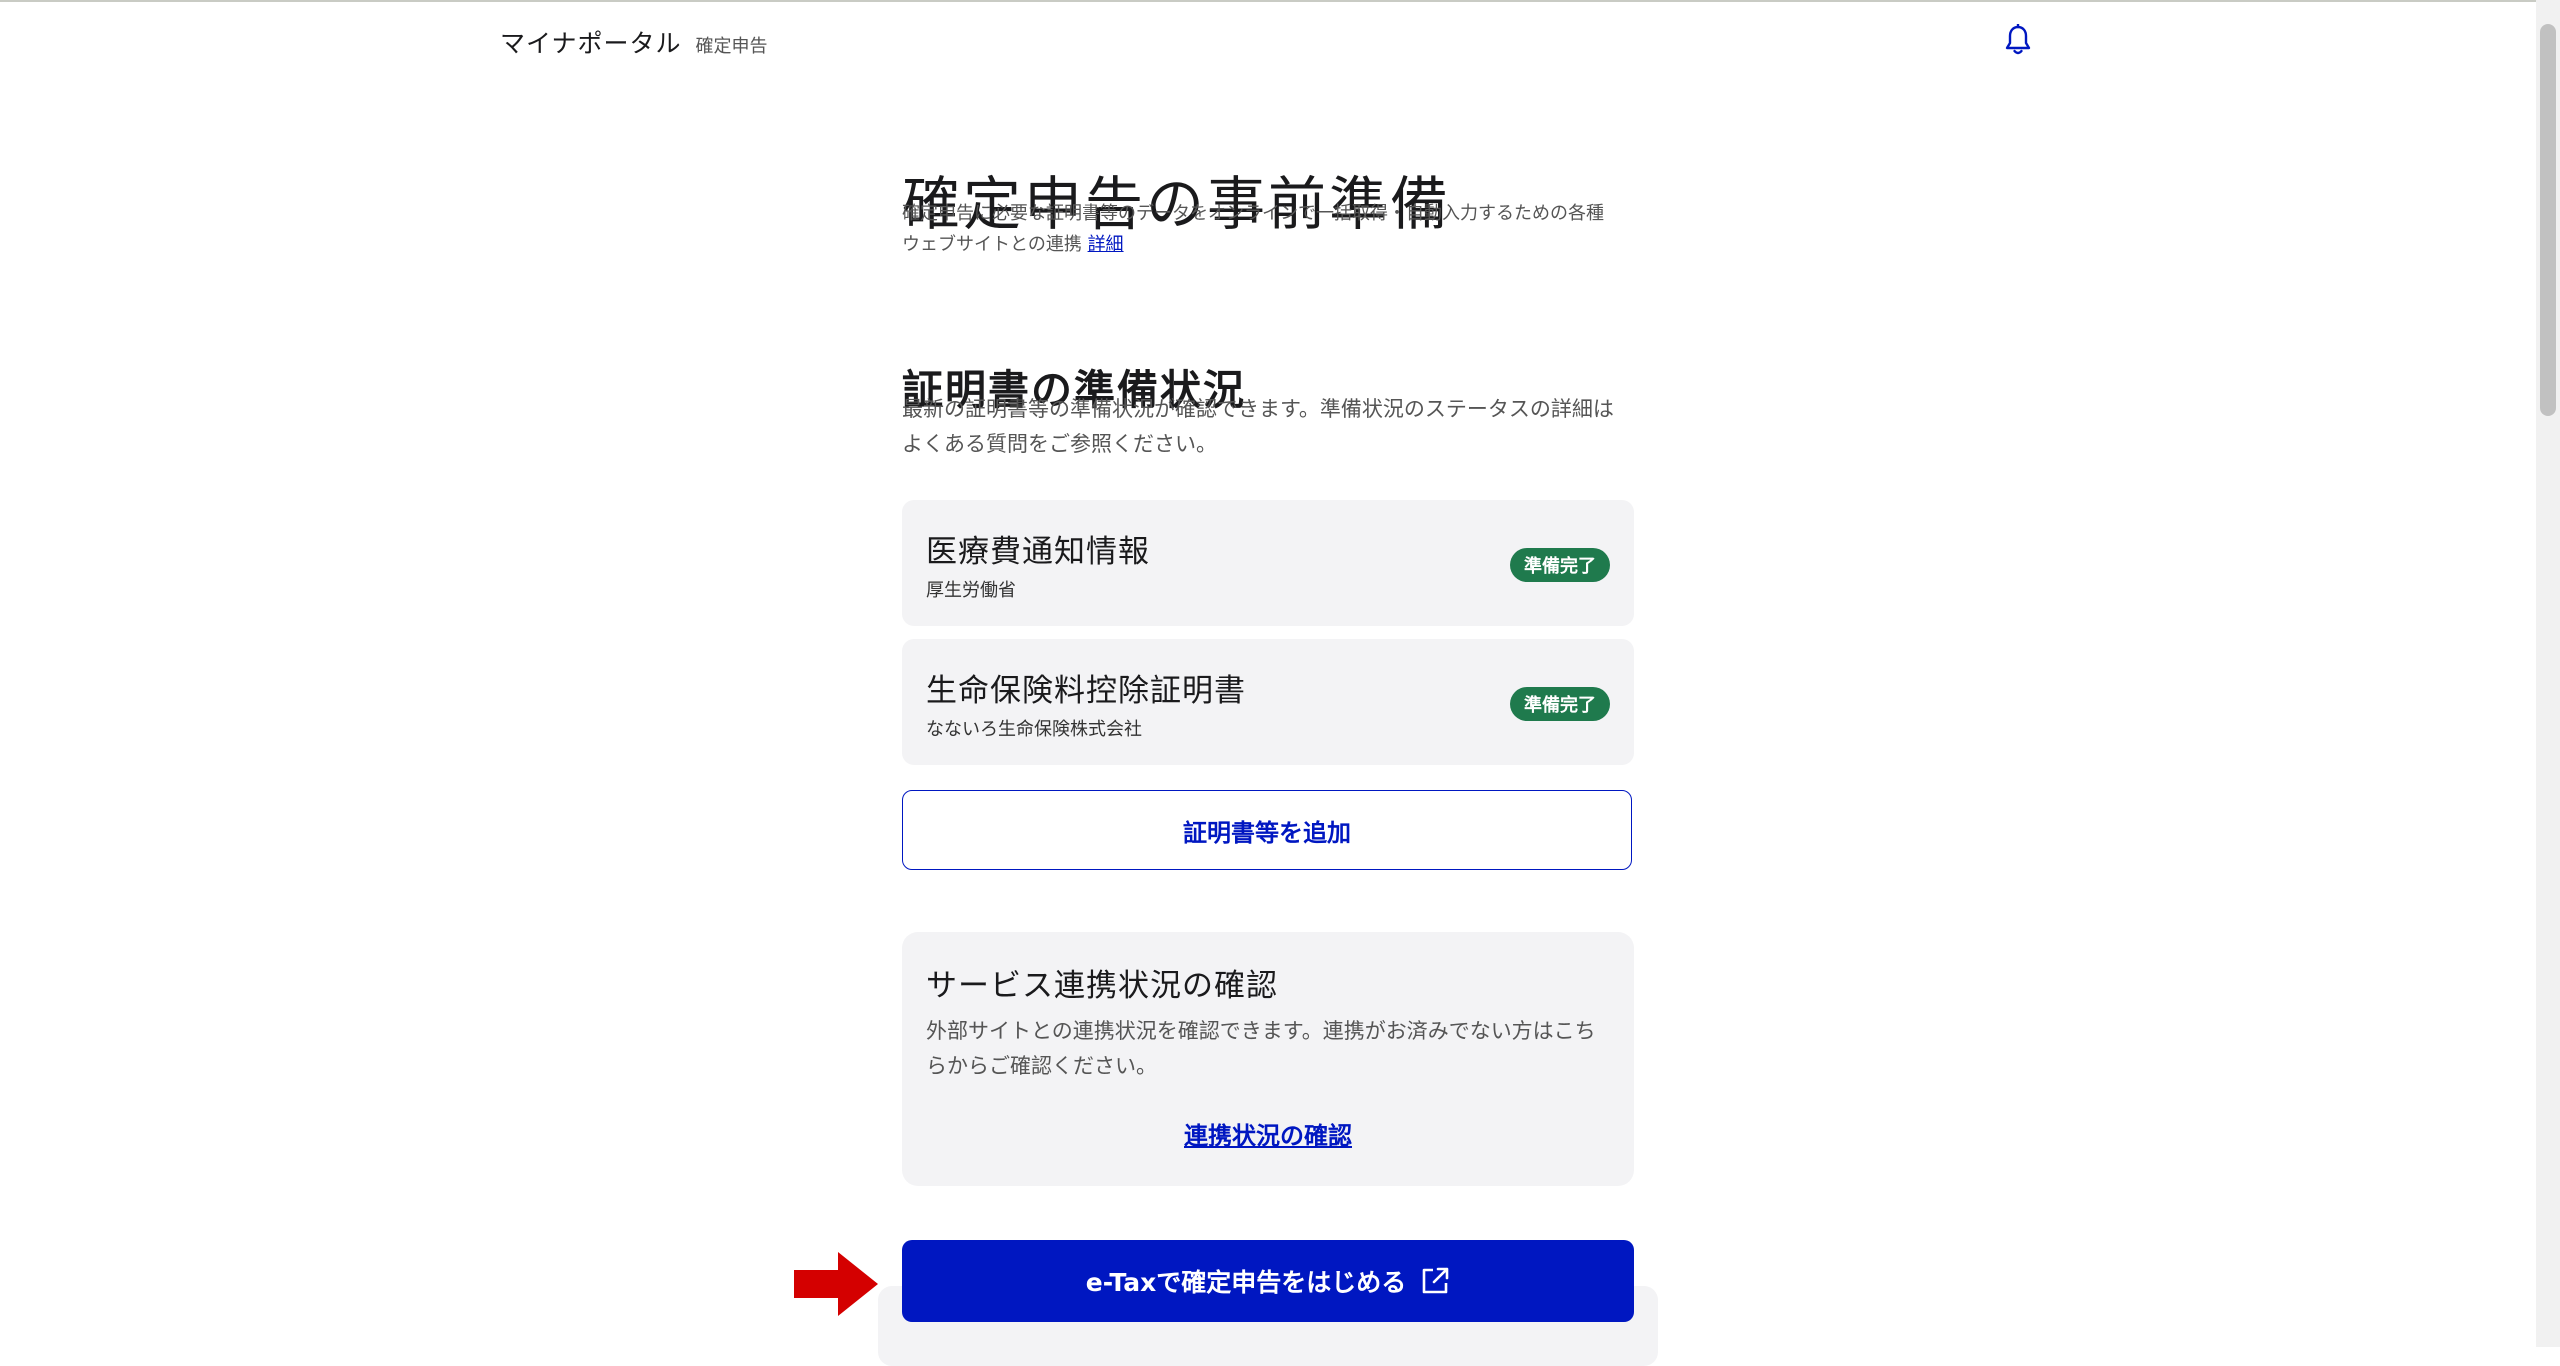  I want to click on certificate-name: 生命保険料控除証明書, so click(1086, 691).